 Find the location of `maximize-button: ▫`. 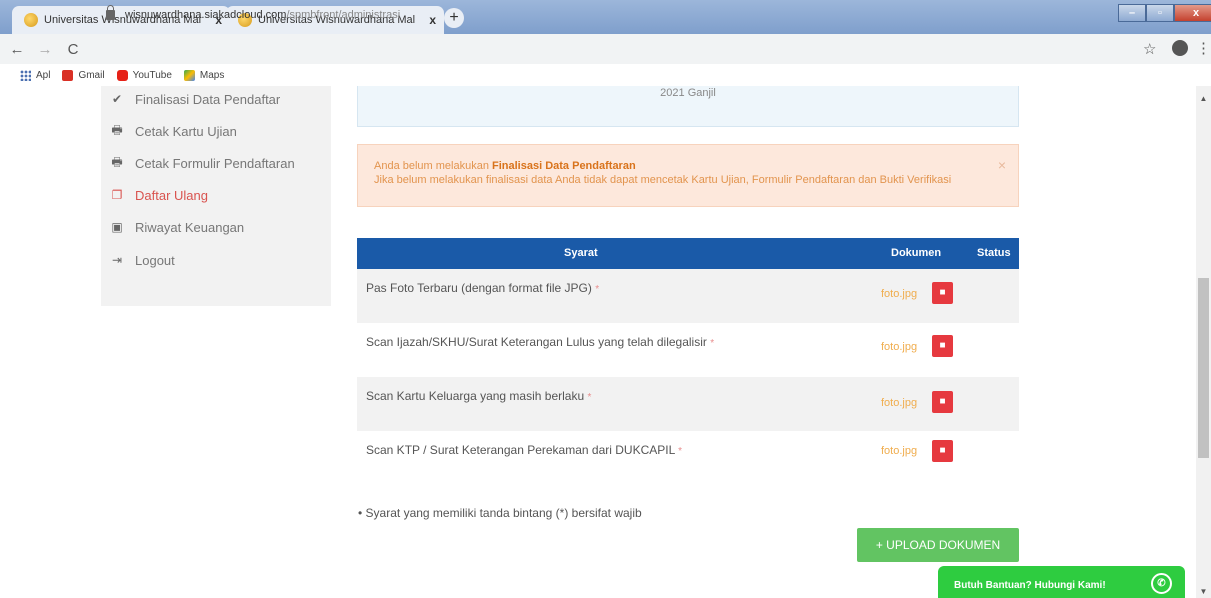

maximize-button: ▫ is located at coordinates (1160, 13).